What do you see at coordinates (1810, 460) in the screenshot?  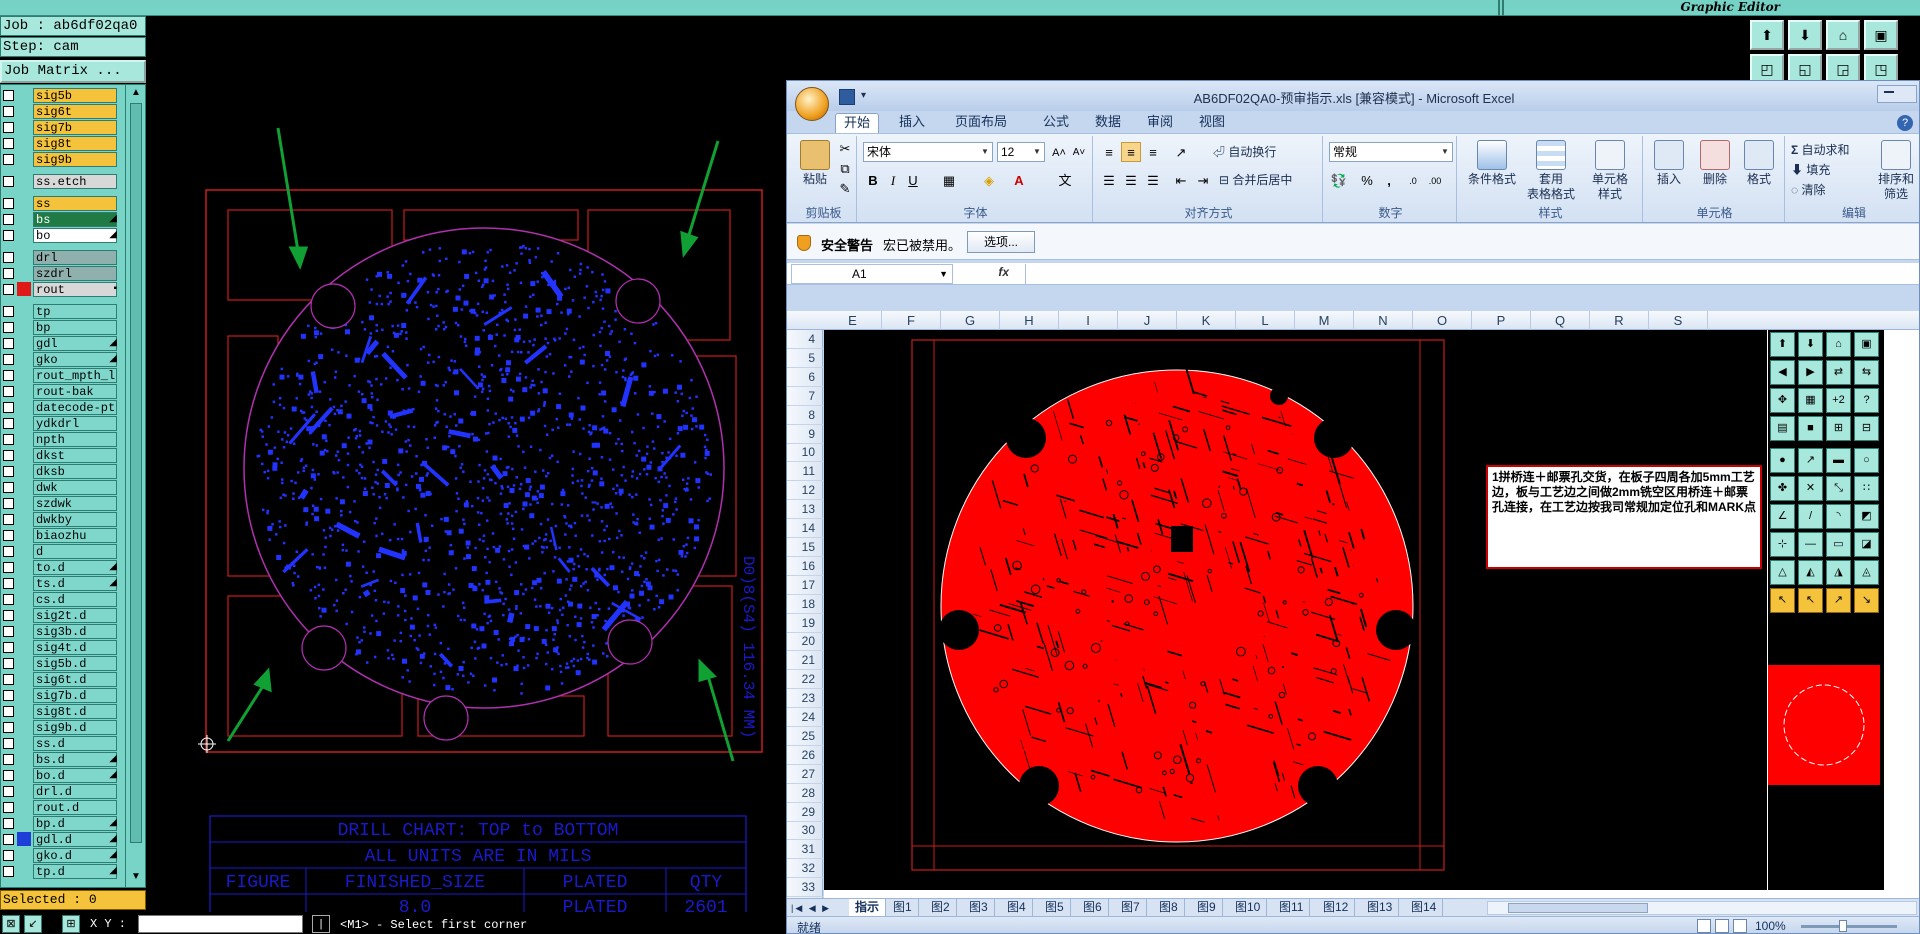 I see `side-tool-icon: ↗` at bounding box center [1810, 460].